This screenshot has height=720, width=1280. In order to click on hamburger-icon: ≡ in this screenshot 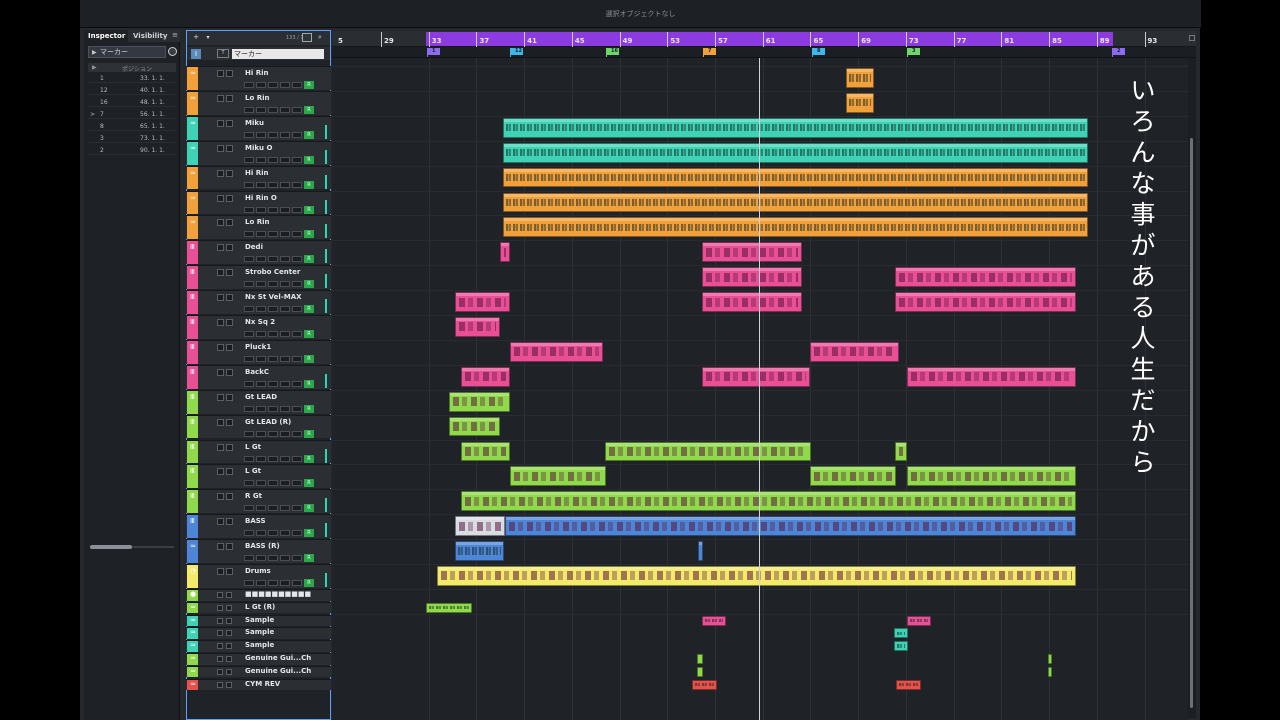, I will do `click(175, 35)`.